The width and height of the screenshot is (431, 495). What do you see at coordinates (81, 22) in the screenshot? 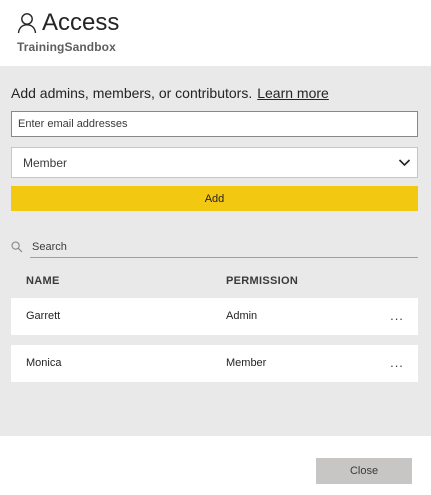
I see `page-title: Access` at bounding box center [81, 22].